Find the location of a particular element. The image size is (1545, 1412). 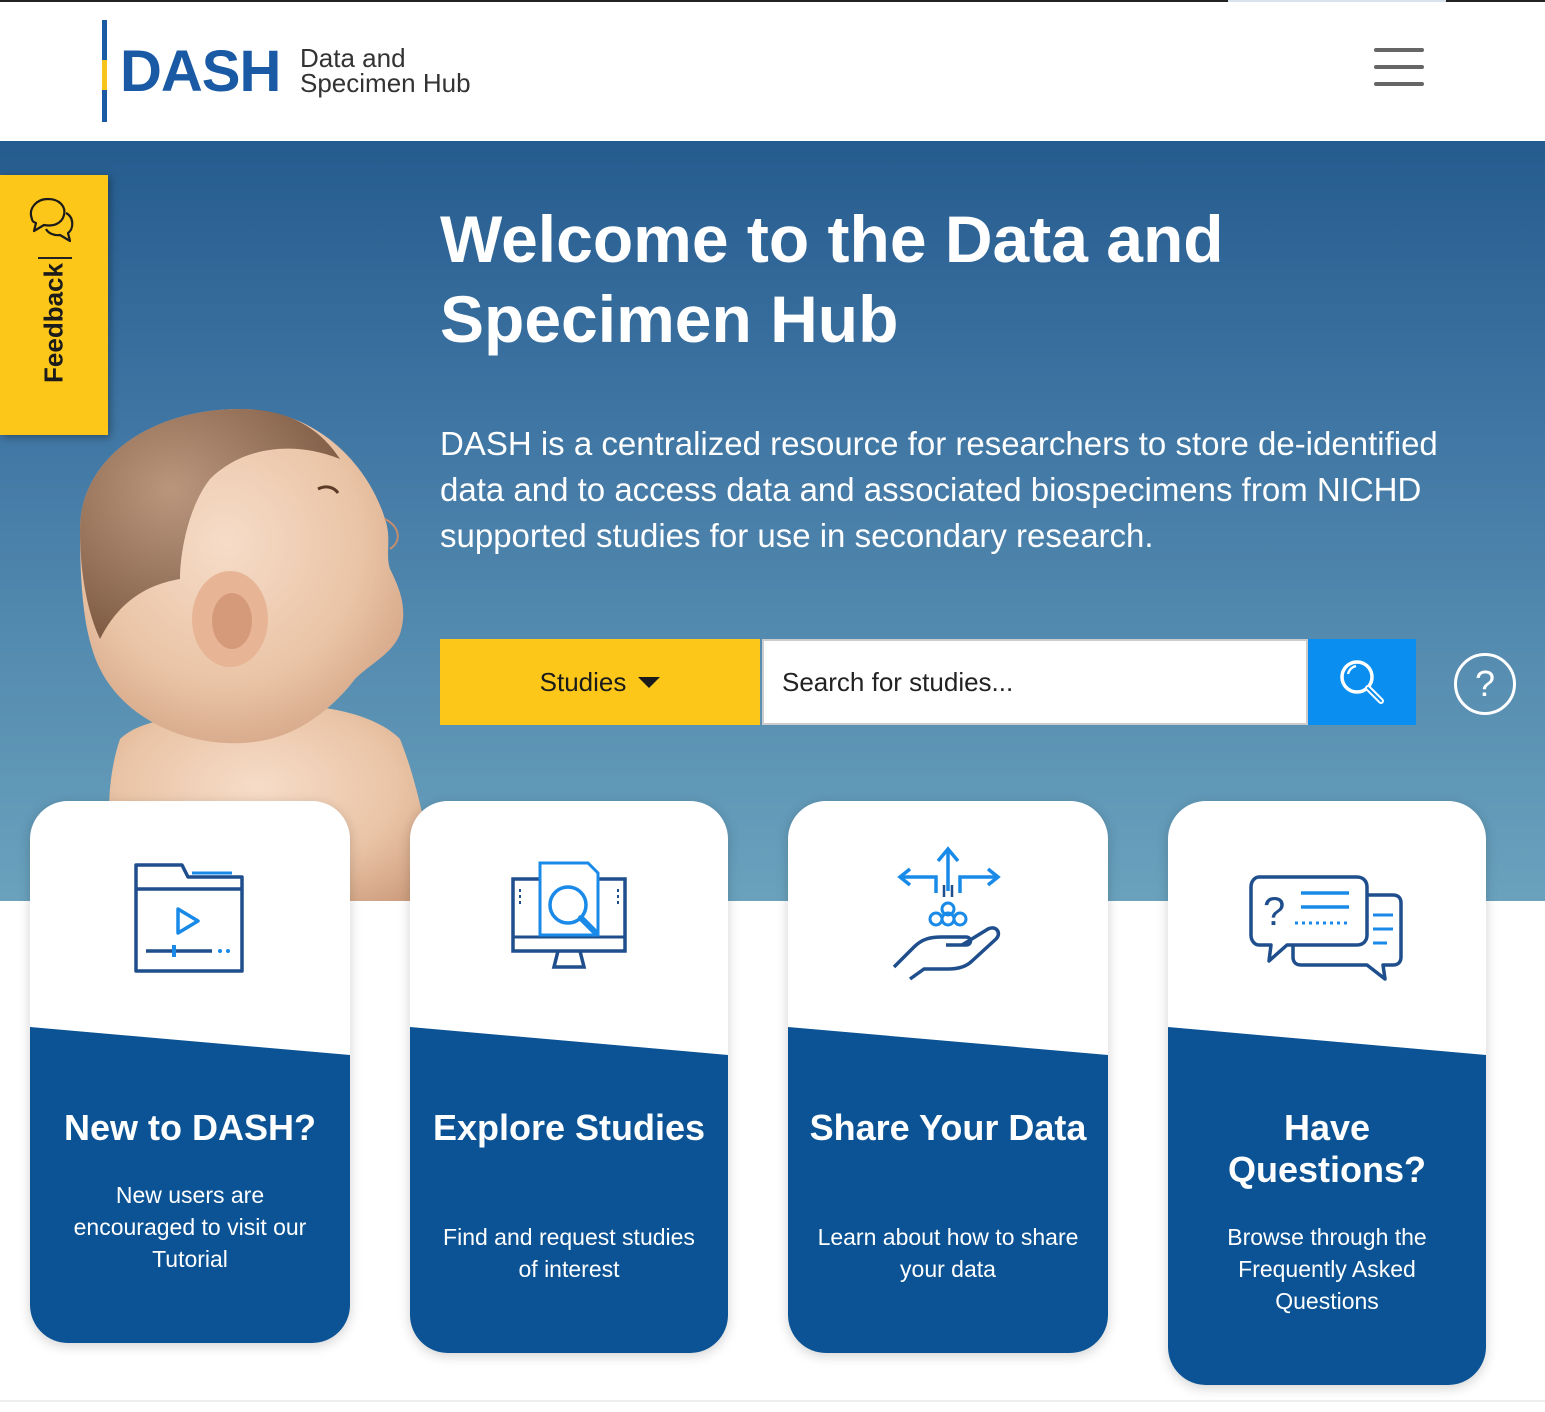

caret-down-icon is located at coordinates (649, 682).